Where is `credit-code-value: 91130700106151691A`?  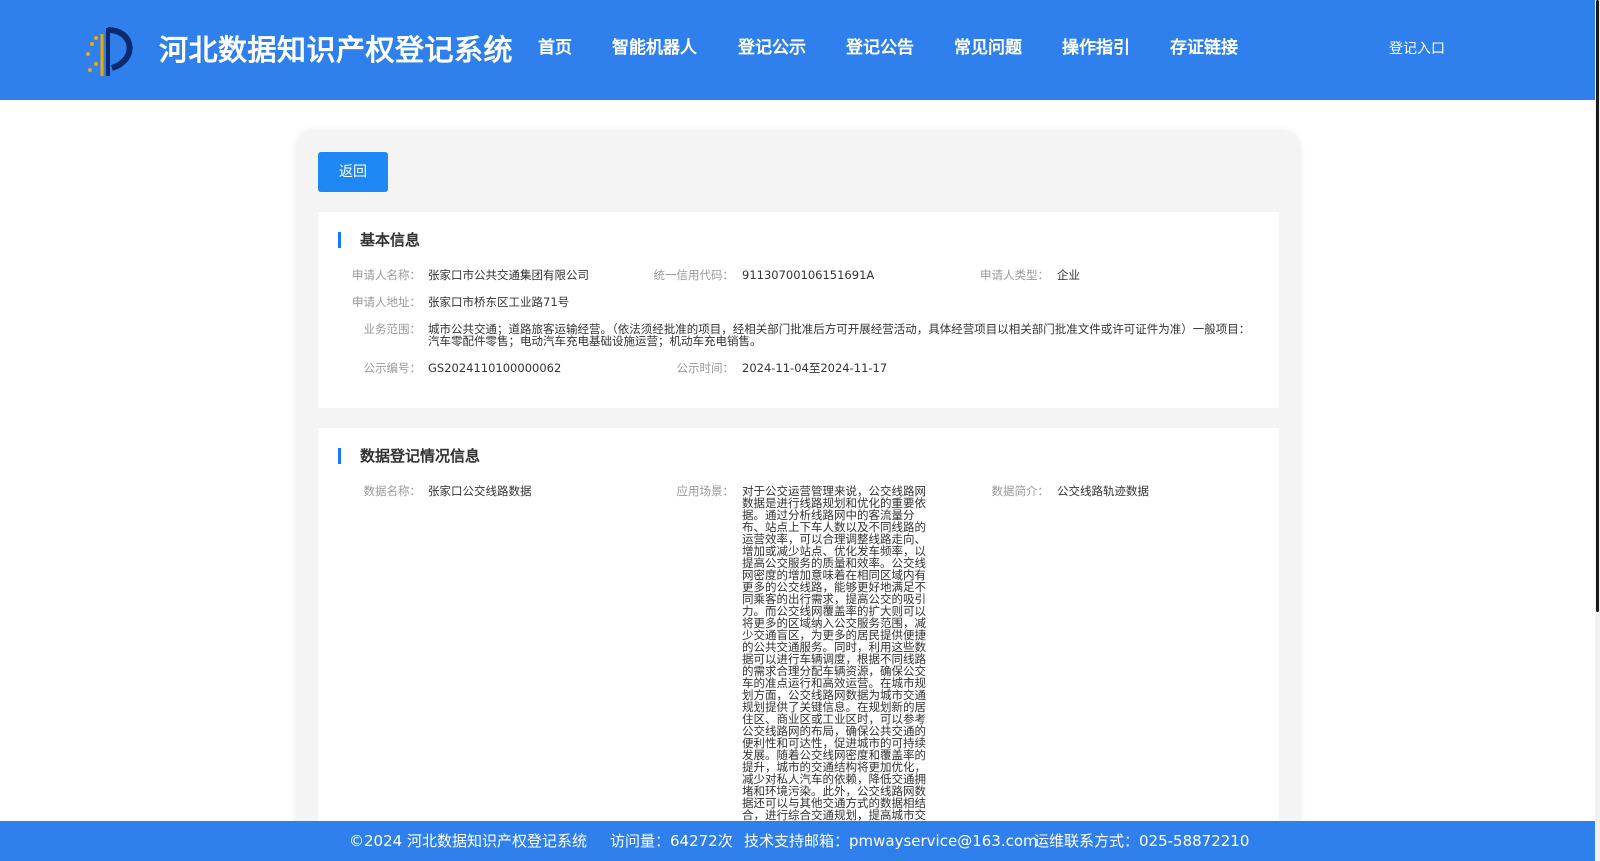
credit-code-value: 91130700106151691A is located at coordinates (808, 275).